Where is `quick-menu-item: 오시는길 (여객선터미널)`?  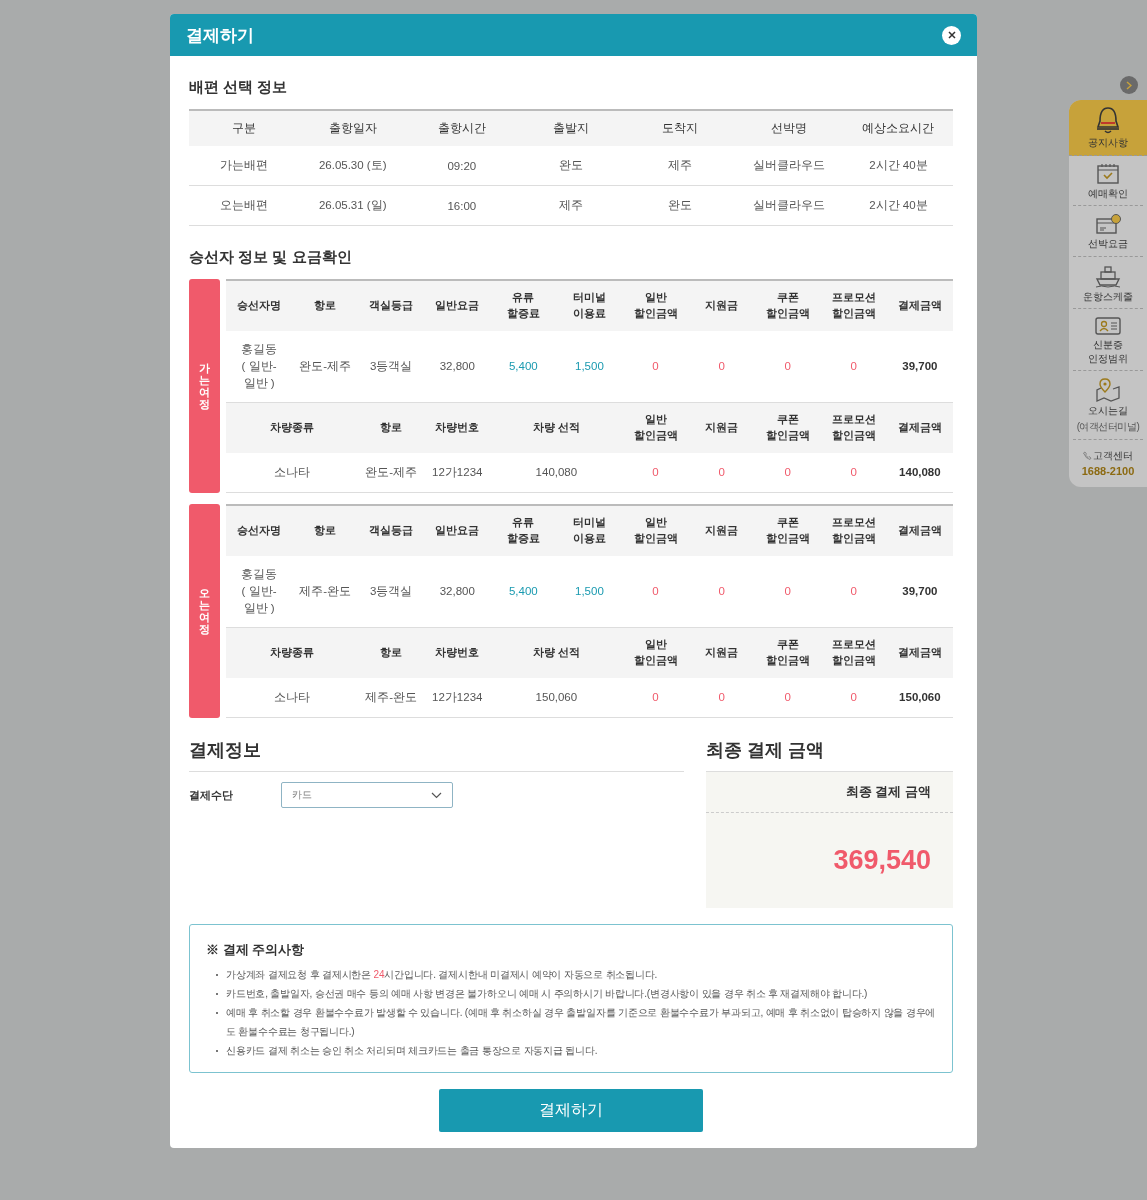 quick-menu-item: 오시는길 (여객선터미널) is located at coordinates (1108, 405).